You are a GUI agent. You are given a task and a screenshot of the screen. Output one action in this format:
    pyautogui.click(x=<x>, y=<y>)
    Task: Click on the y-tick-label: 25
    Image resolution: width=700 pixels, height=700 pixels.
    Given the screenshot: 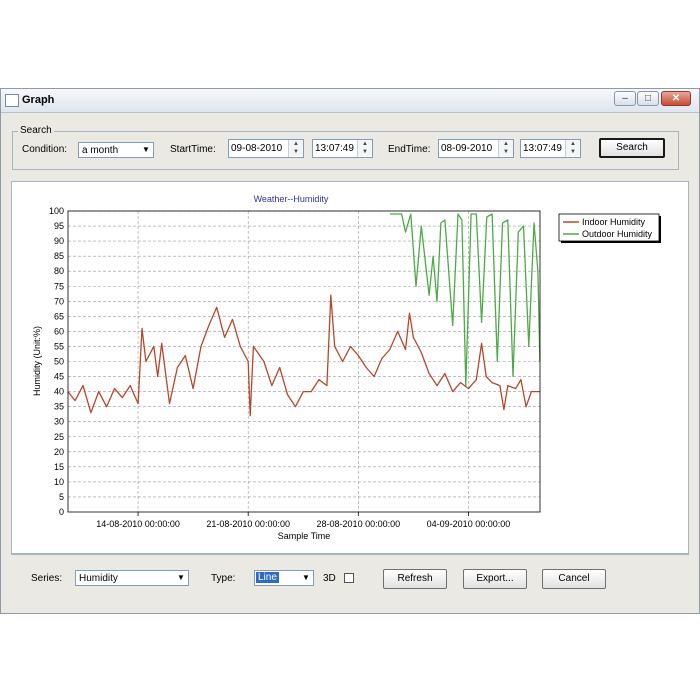 What is the action you would take?
    pyautogui.click(x=59, y=437)
    